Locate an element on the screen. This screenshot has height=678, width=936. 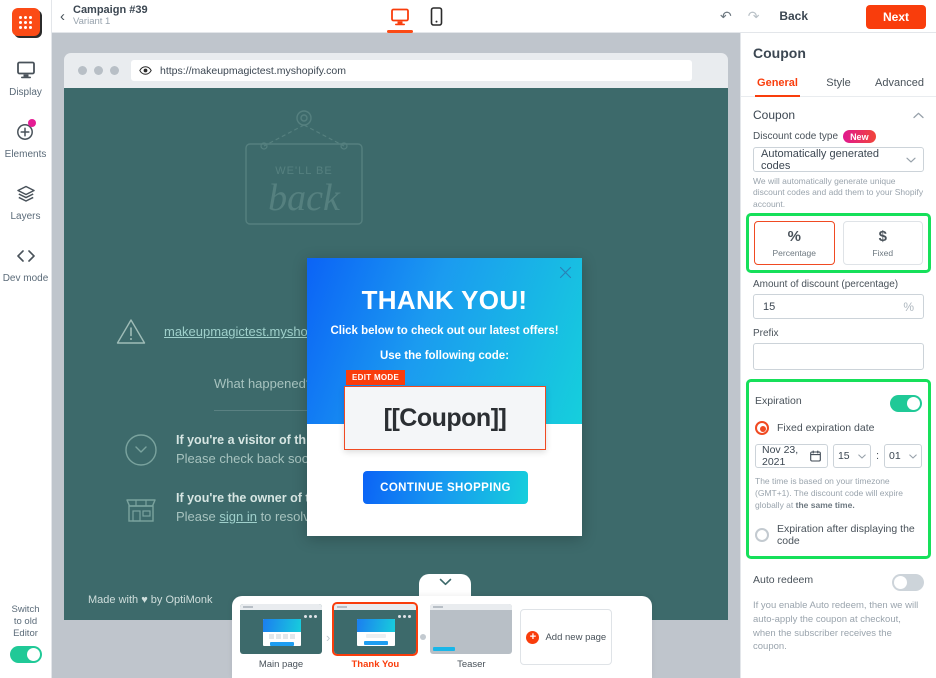
prefix-label: Prefix is located at coordinates (766, 334).